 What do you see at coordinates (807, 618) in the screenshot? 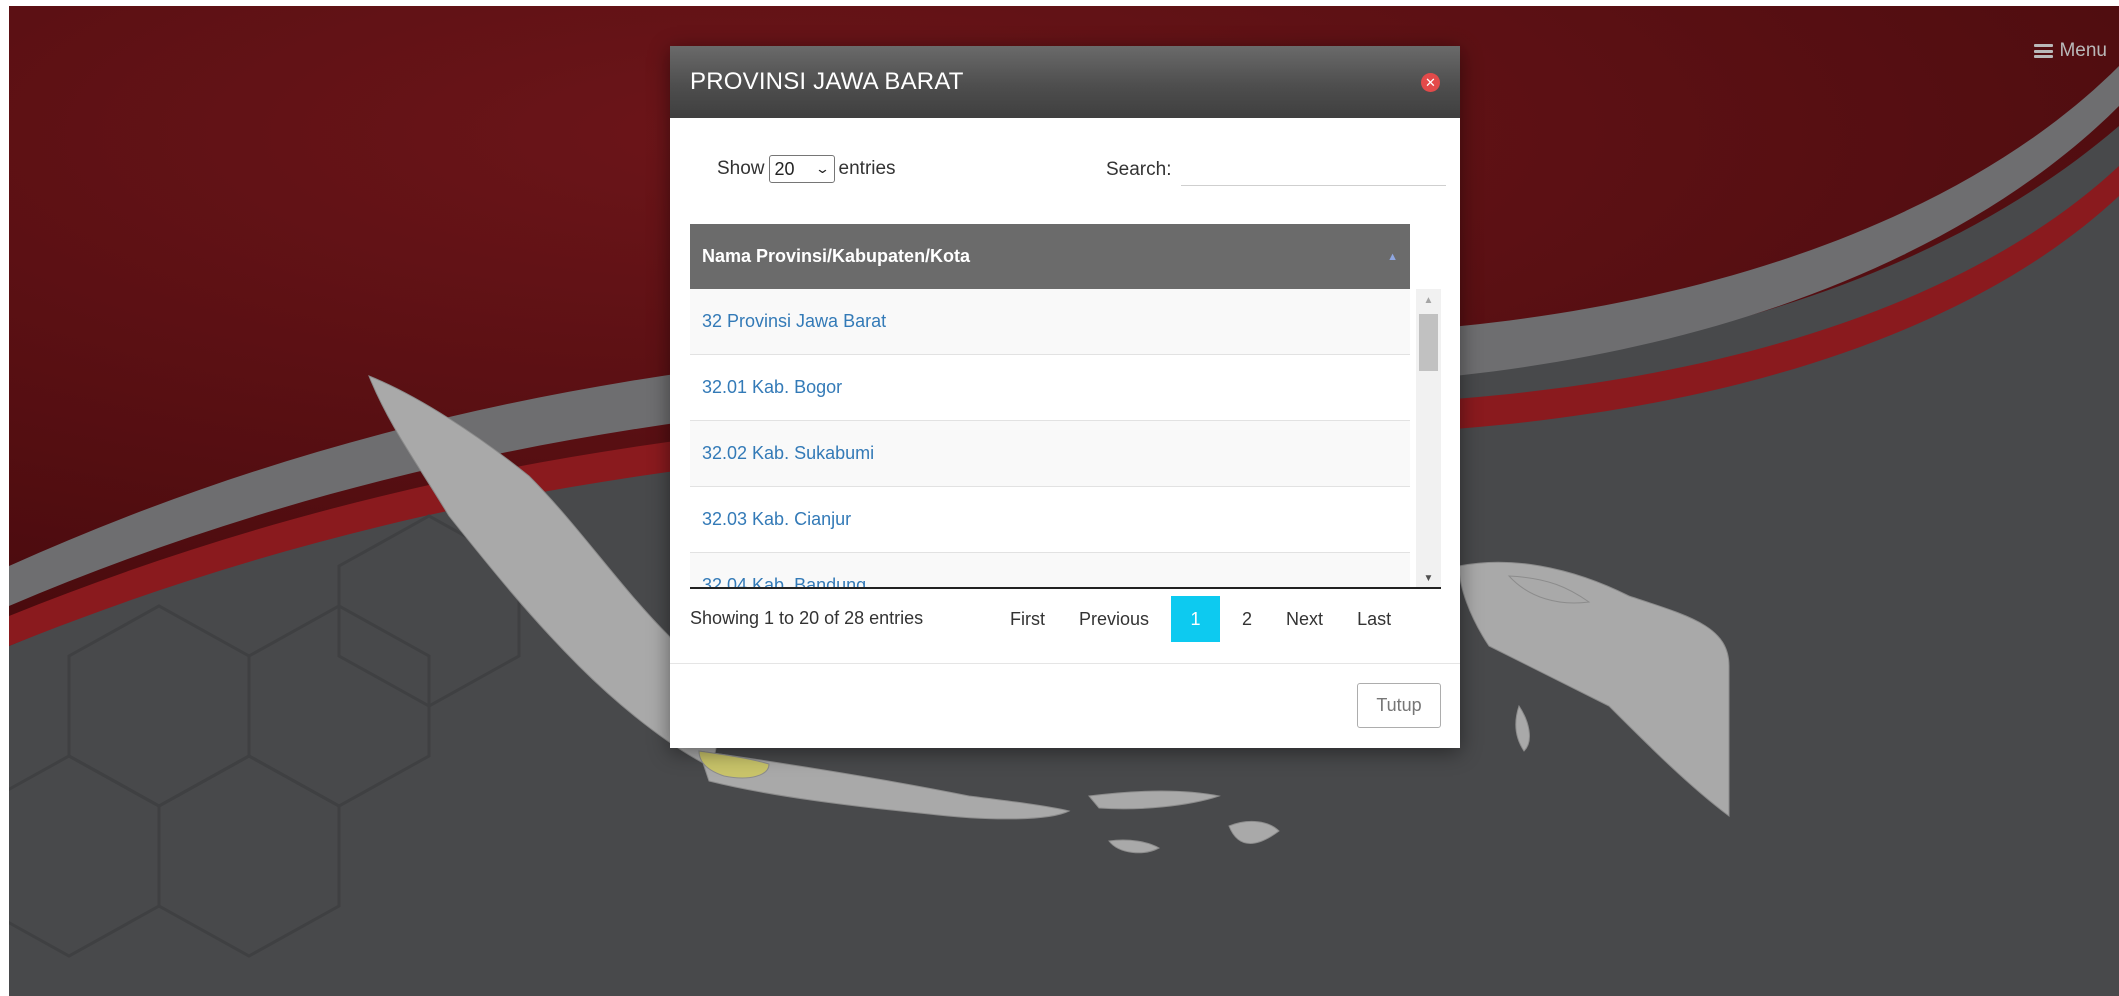
I see `table-info: Showing 1 to 20 of 28 entries` at bounding box center [807, 618].